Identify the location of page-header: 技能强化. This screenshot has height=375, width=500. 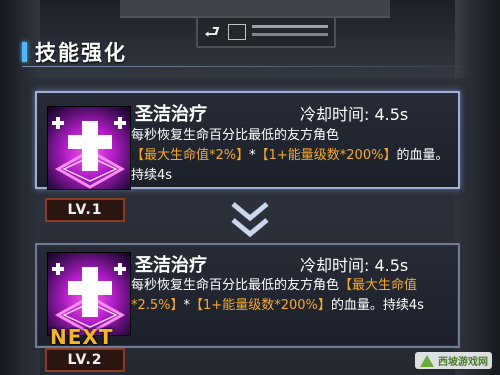
(74, 52).